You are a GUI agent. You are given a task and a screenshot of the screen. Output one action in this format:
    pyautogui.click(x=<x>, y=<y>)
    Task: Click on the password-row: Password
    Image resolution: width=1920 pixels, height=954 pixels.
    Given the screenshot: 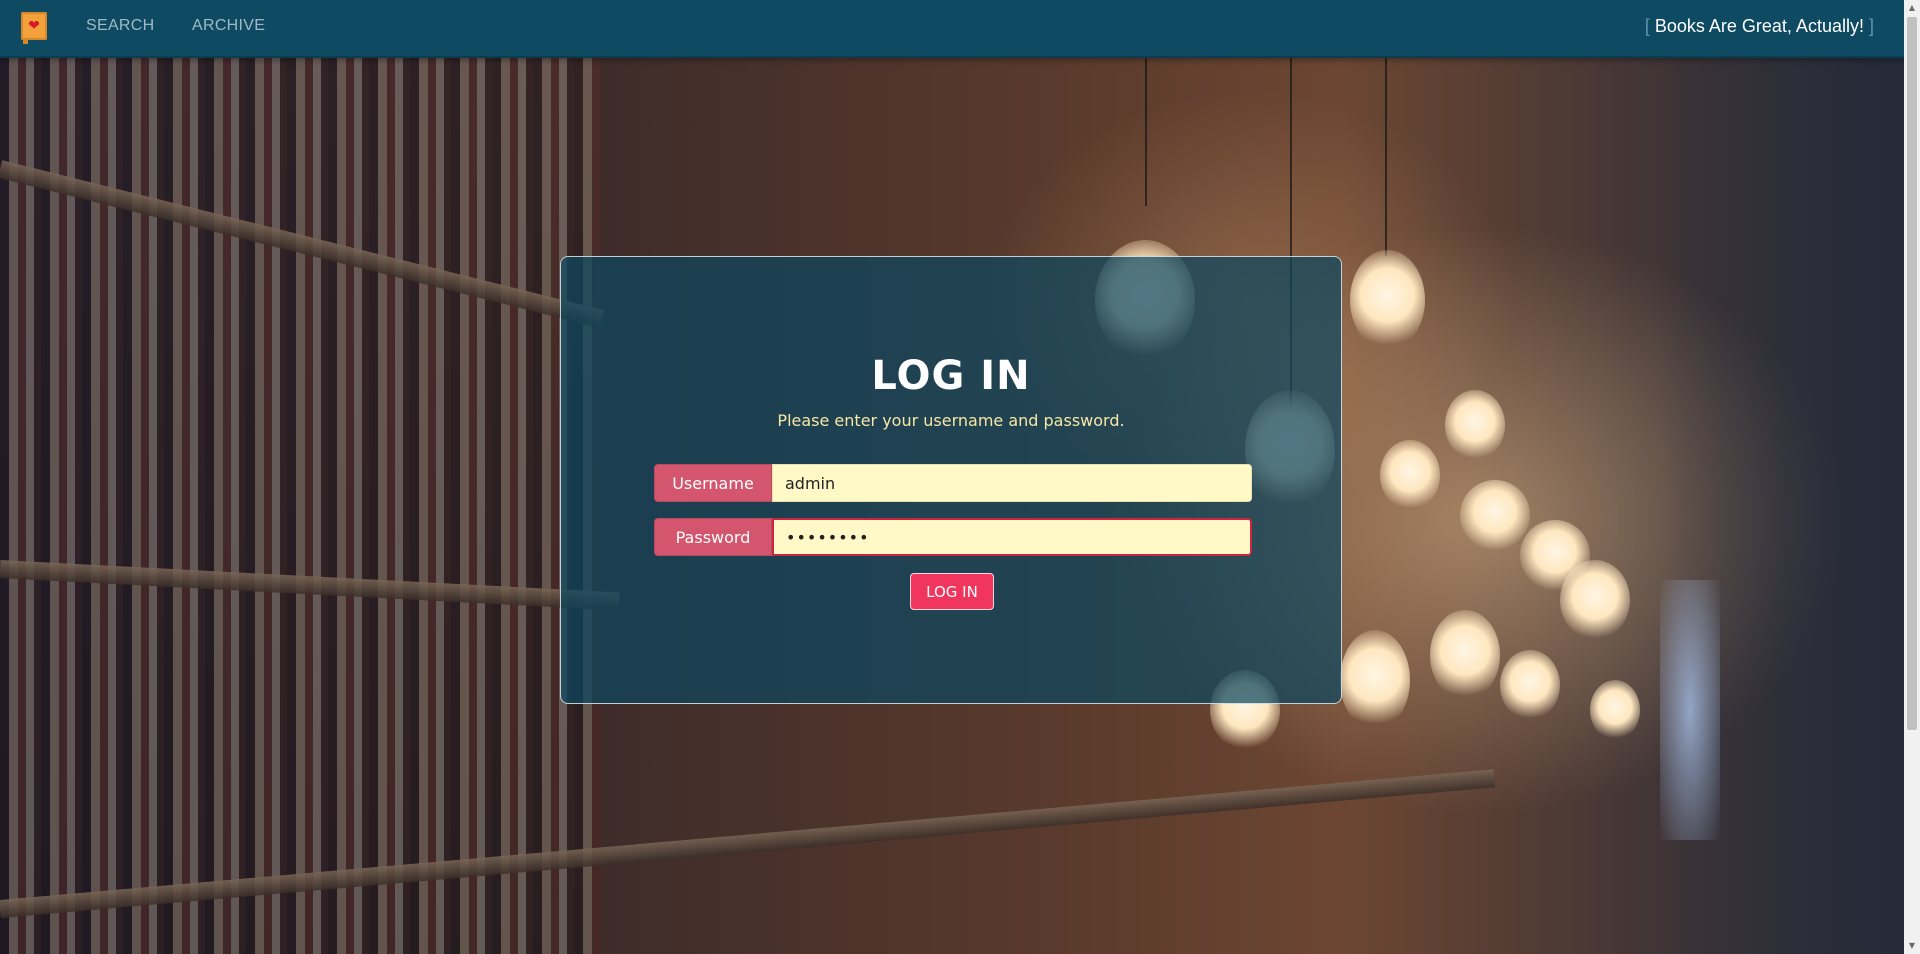 What is the action you would take?
    pyautogui.click(x=953, y=537)
    